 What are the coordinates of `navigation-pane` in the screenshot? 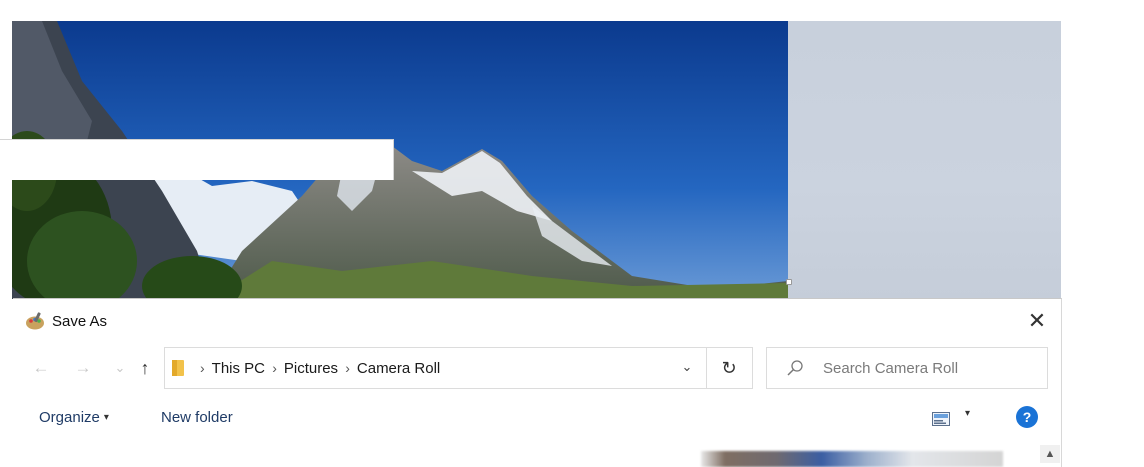 It's located at (197, 159).